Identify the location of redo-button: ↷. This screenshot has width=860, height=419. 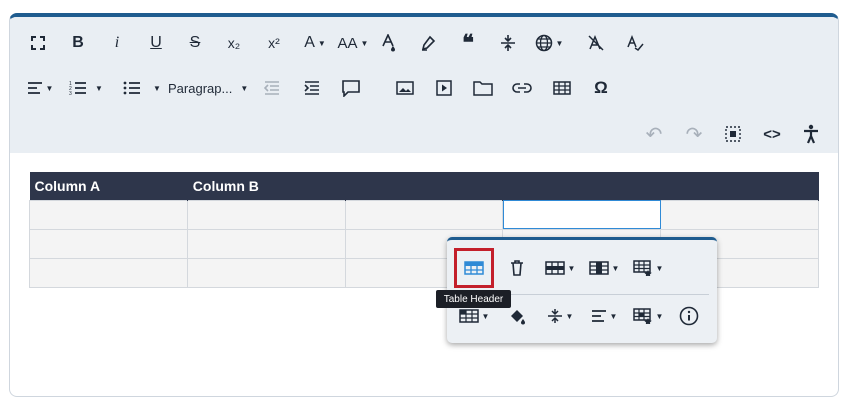
(694, 134).